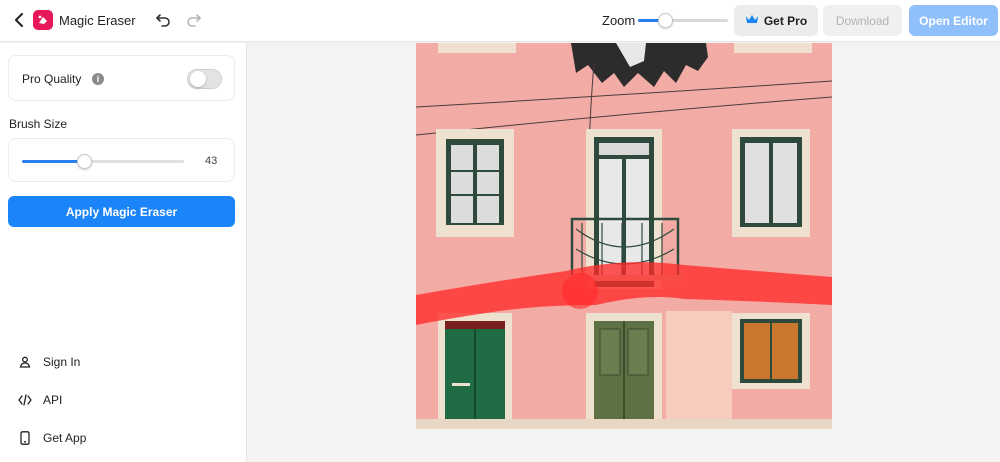 Image resolution: width=1000 pixels, height=462 pixels. I want to click on code-icon, so click(25, 400).